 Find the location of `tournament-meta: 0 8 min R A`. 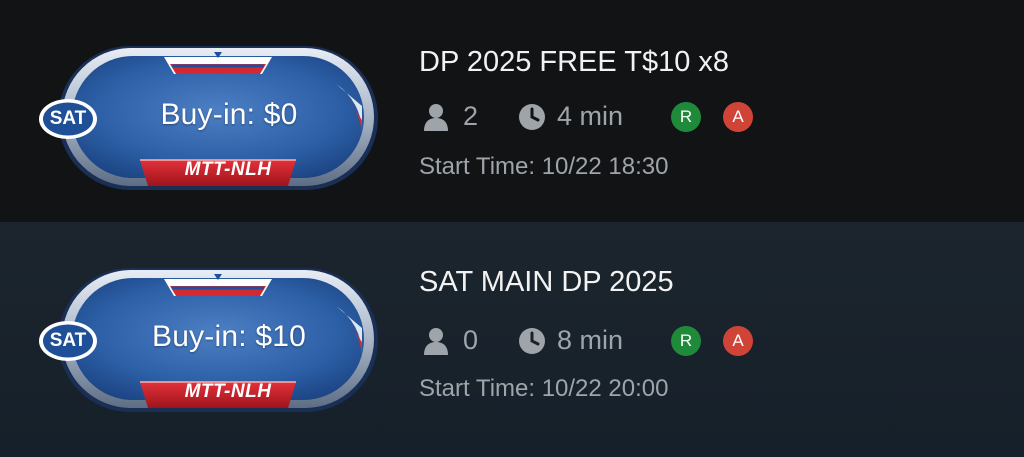

tournament-meta: 0 8 min R A is located at coordinates (609, 340).